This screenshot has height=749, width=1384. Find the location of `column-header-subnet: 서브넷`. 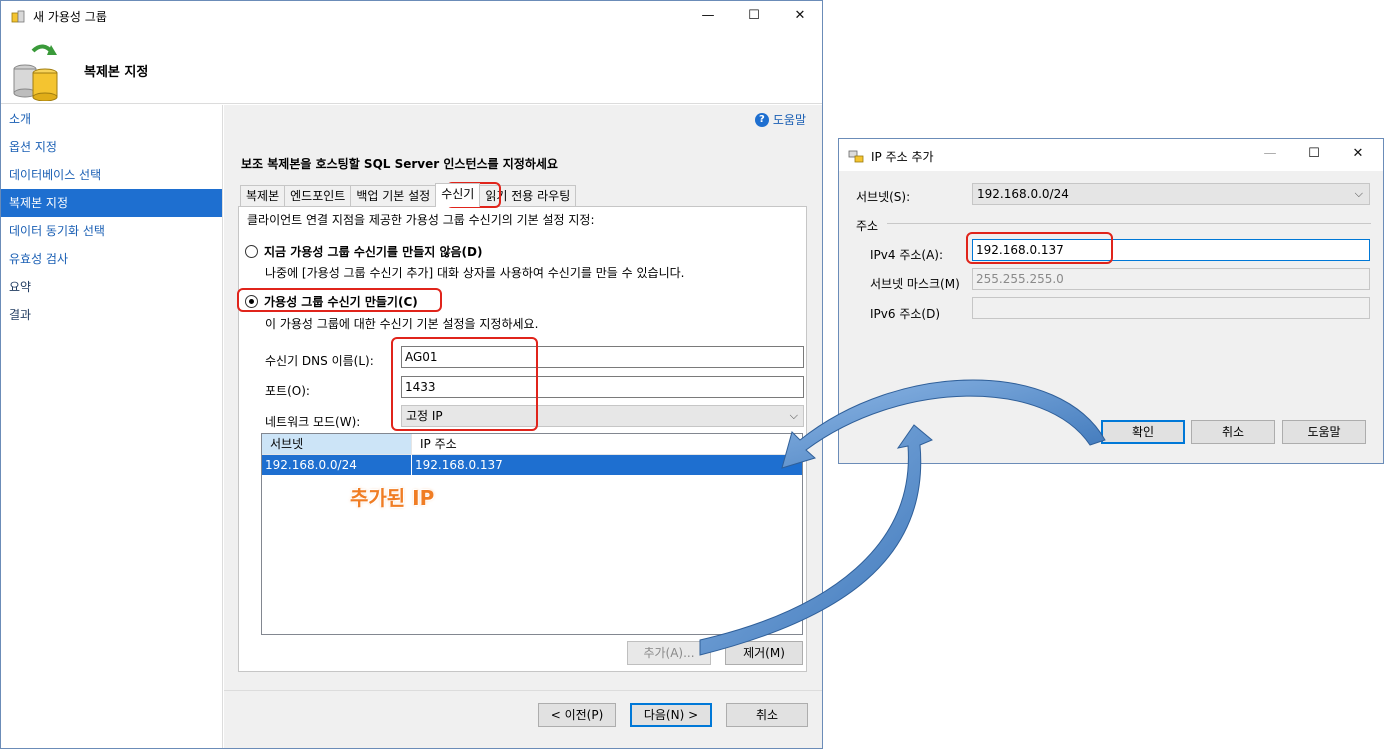

column-header-subnet: 서브넷 is located at coordinates (337, 444).